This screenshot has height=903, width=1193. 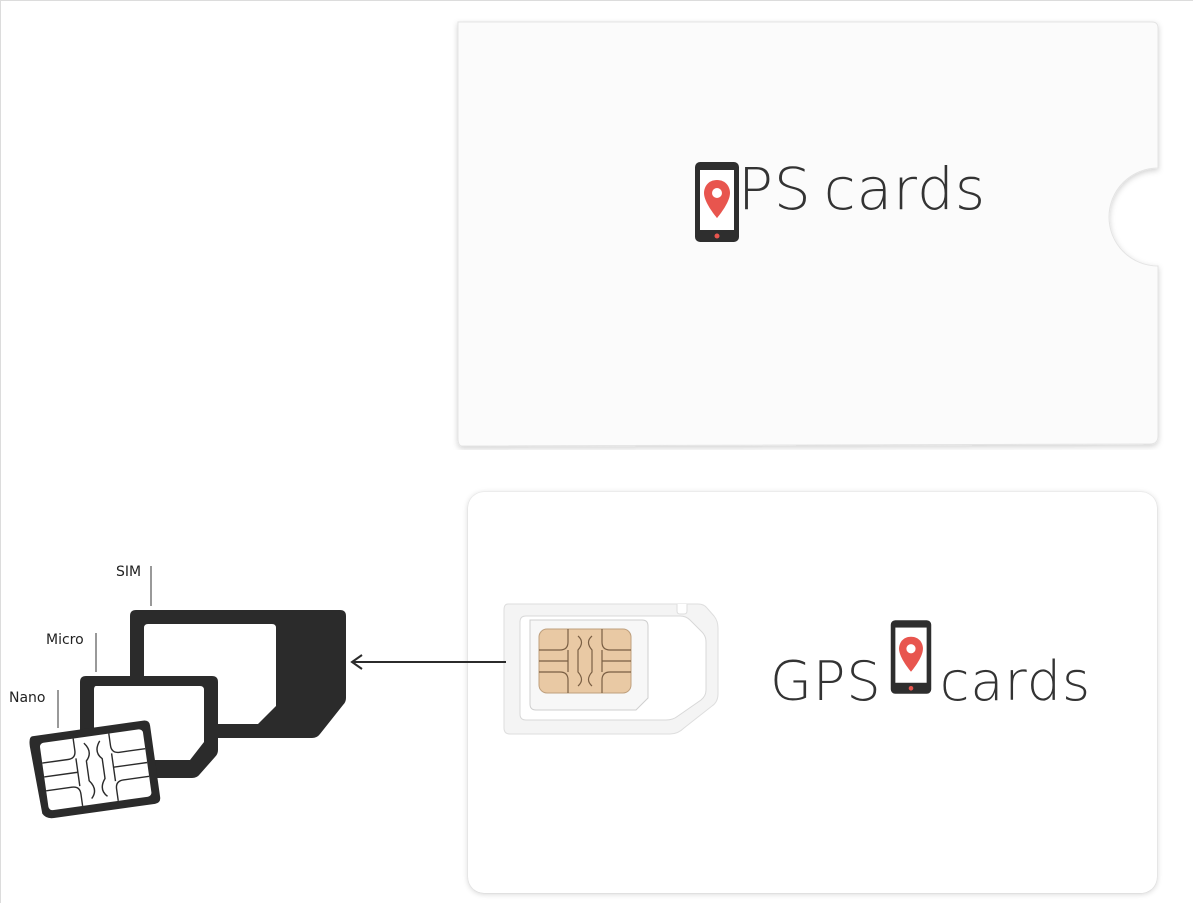 What do you see at coordinates (129, 572) in the screenshot?
I see `sim-label-standard: SIM` at bounding box center [129, 572].